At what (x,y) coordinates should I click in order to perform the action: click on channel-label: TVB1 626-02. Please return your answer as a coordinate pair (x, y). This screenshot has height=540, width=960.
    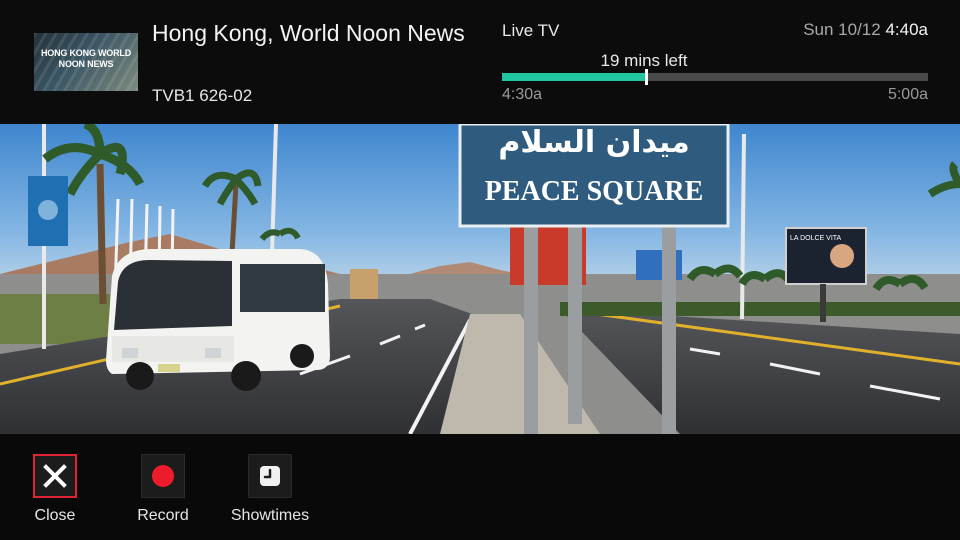
    Looking at the image, I should click on (202, 95).